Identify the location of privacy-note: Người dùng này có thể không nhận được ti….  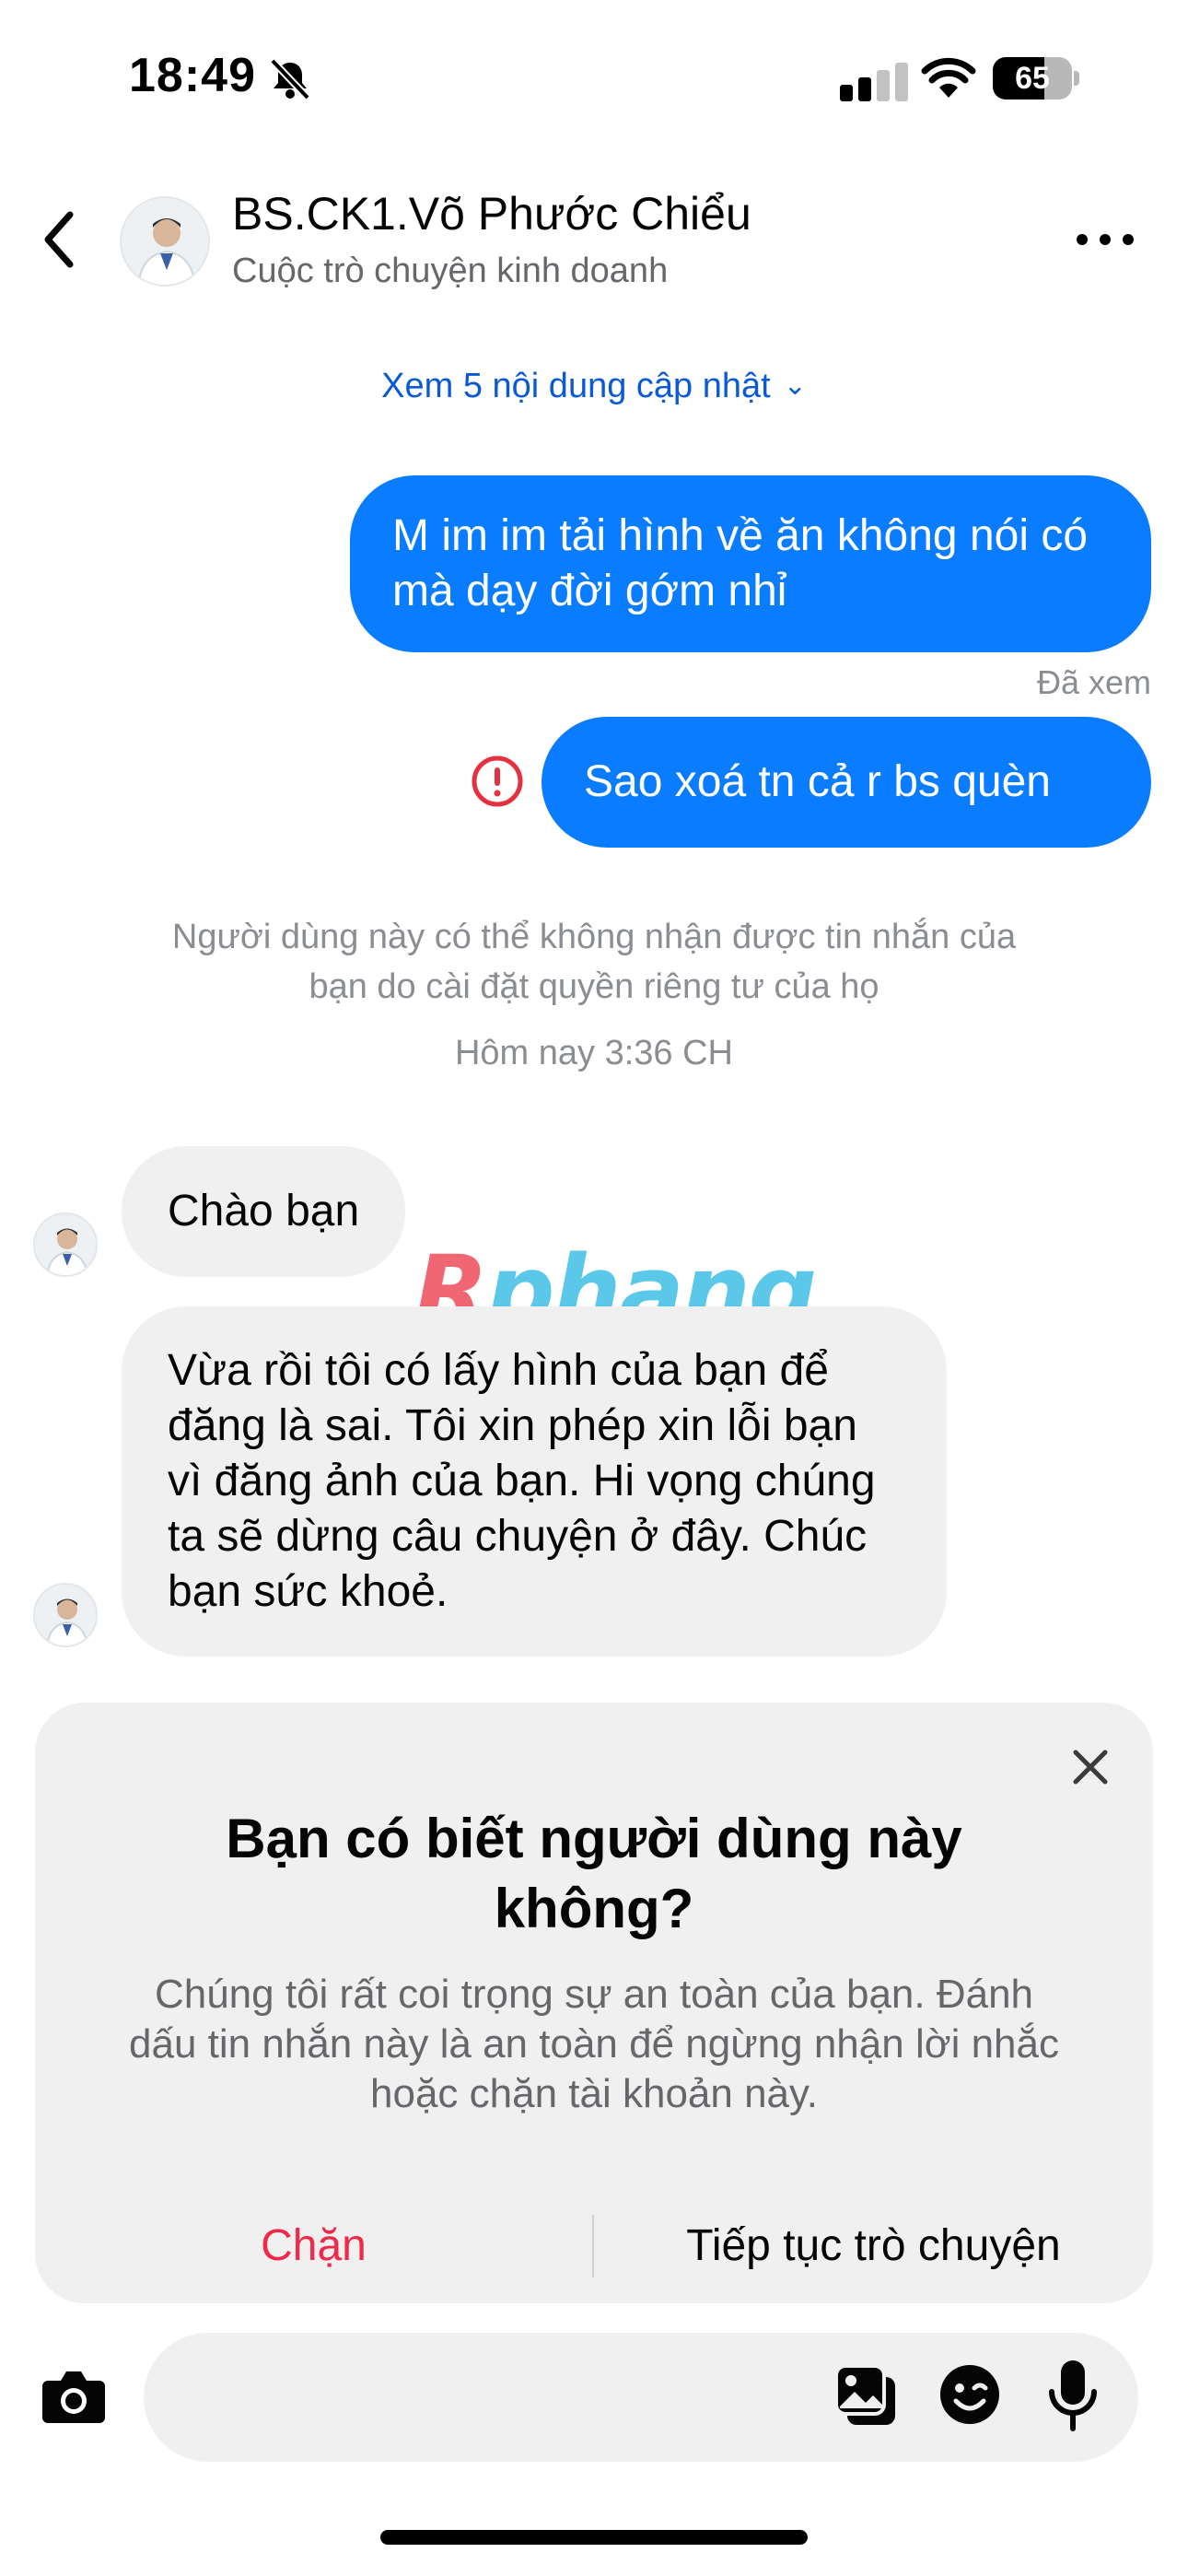
(594, 962).